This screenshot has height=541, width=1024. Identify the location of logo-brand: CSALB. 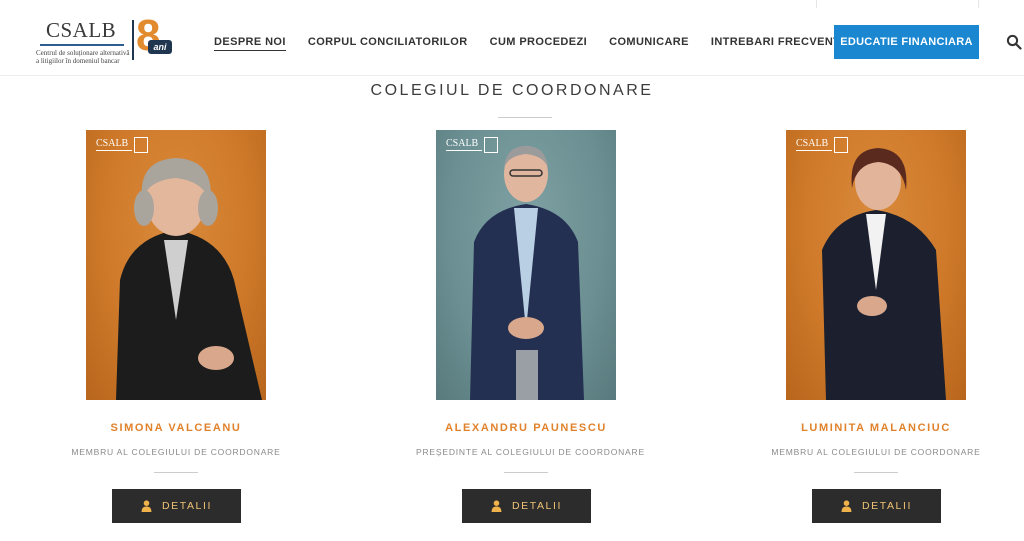
(81, 30).